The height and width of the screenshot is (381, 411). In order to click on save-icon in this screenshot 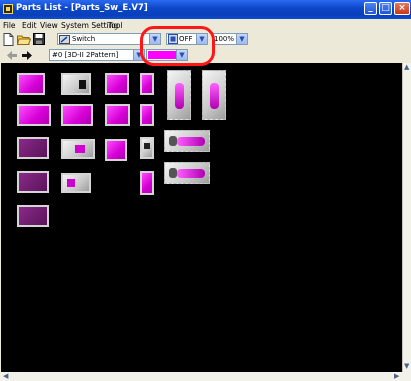, I will do `click(39, 39)`.